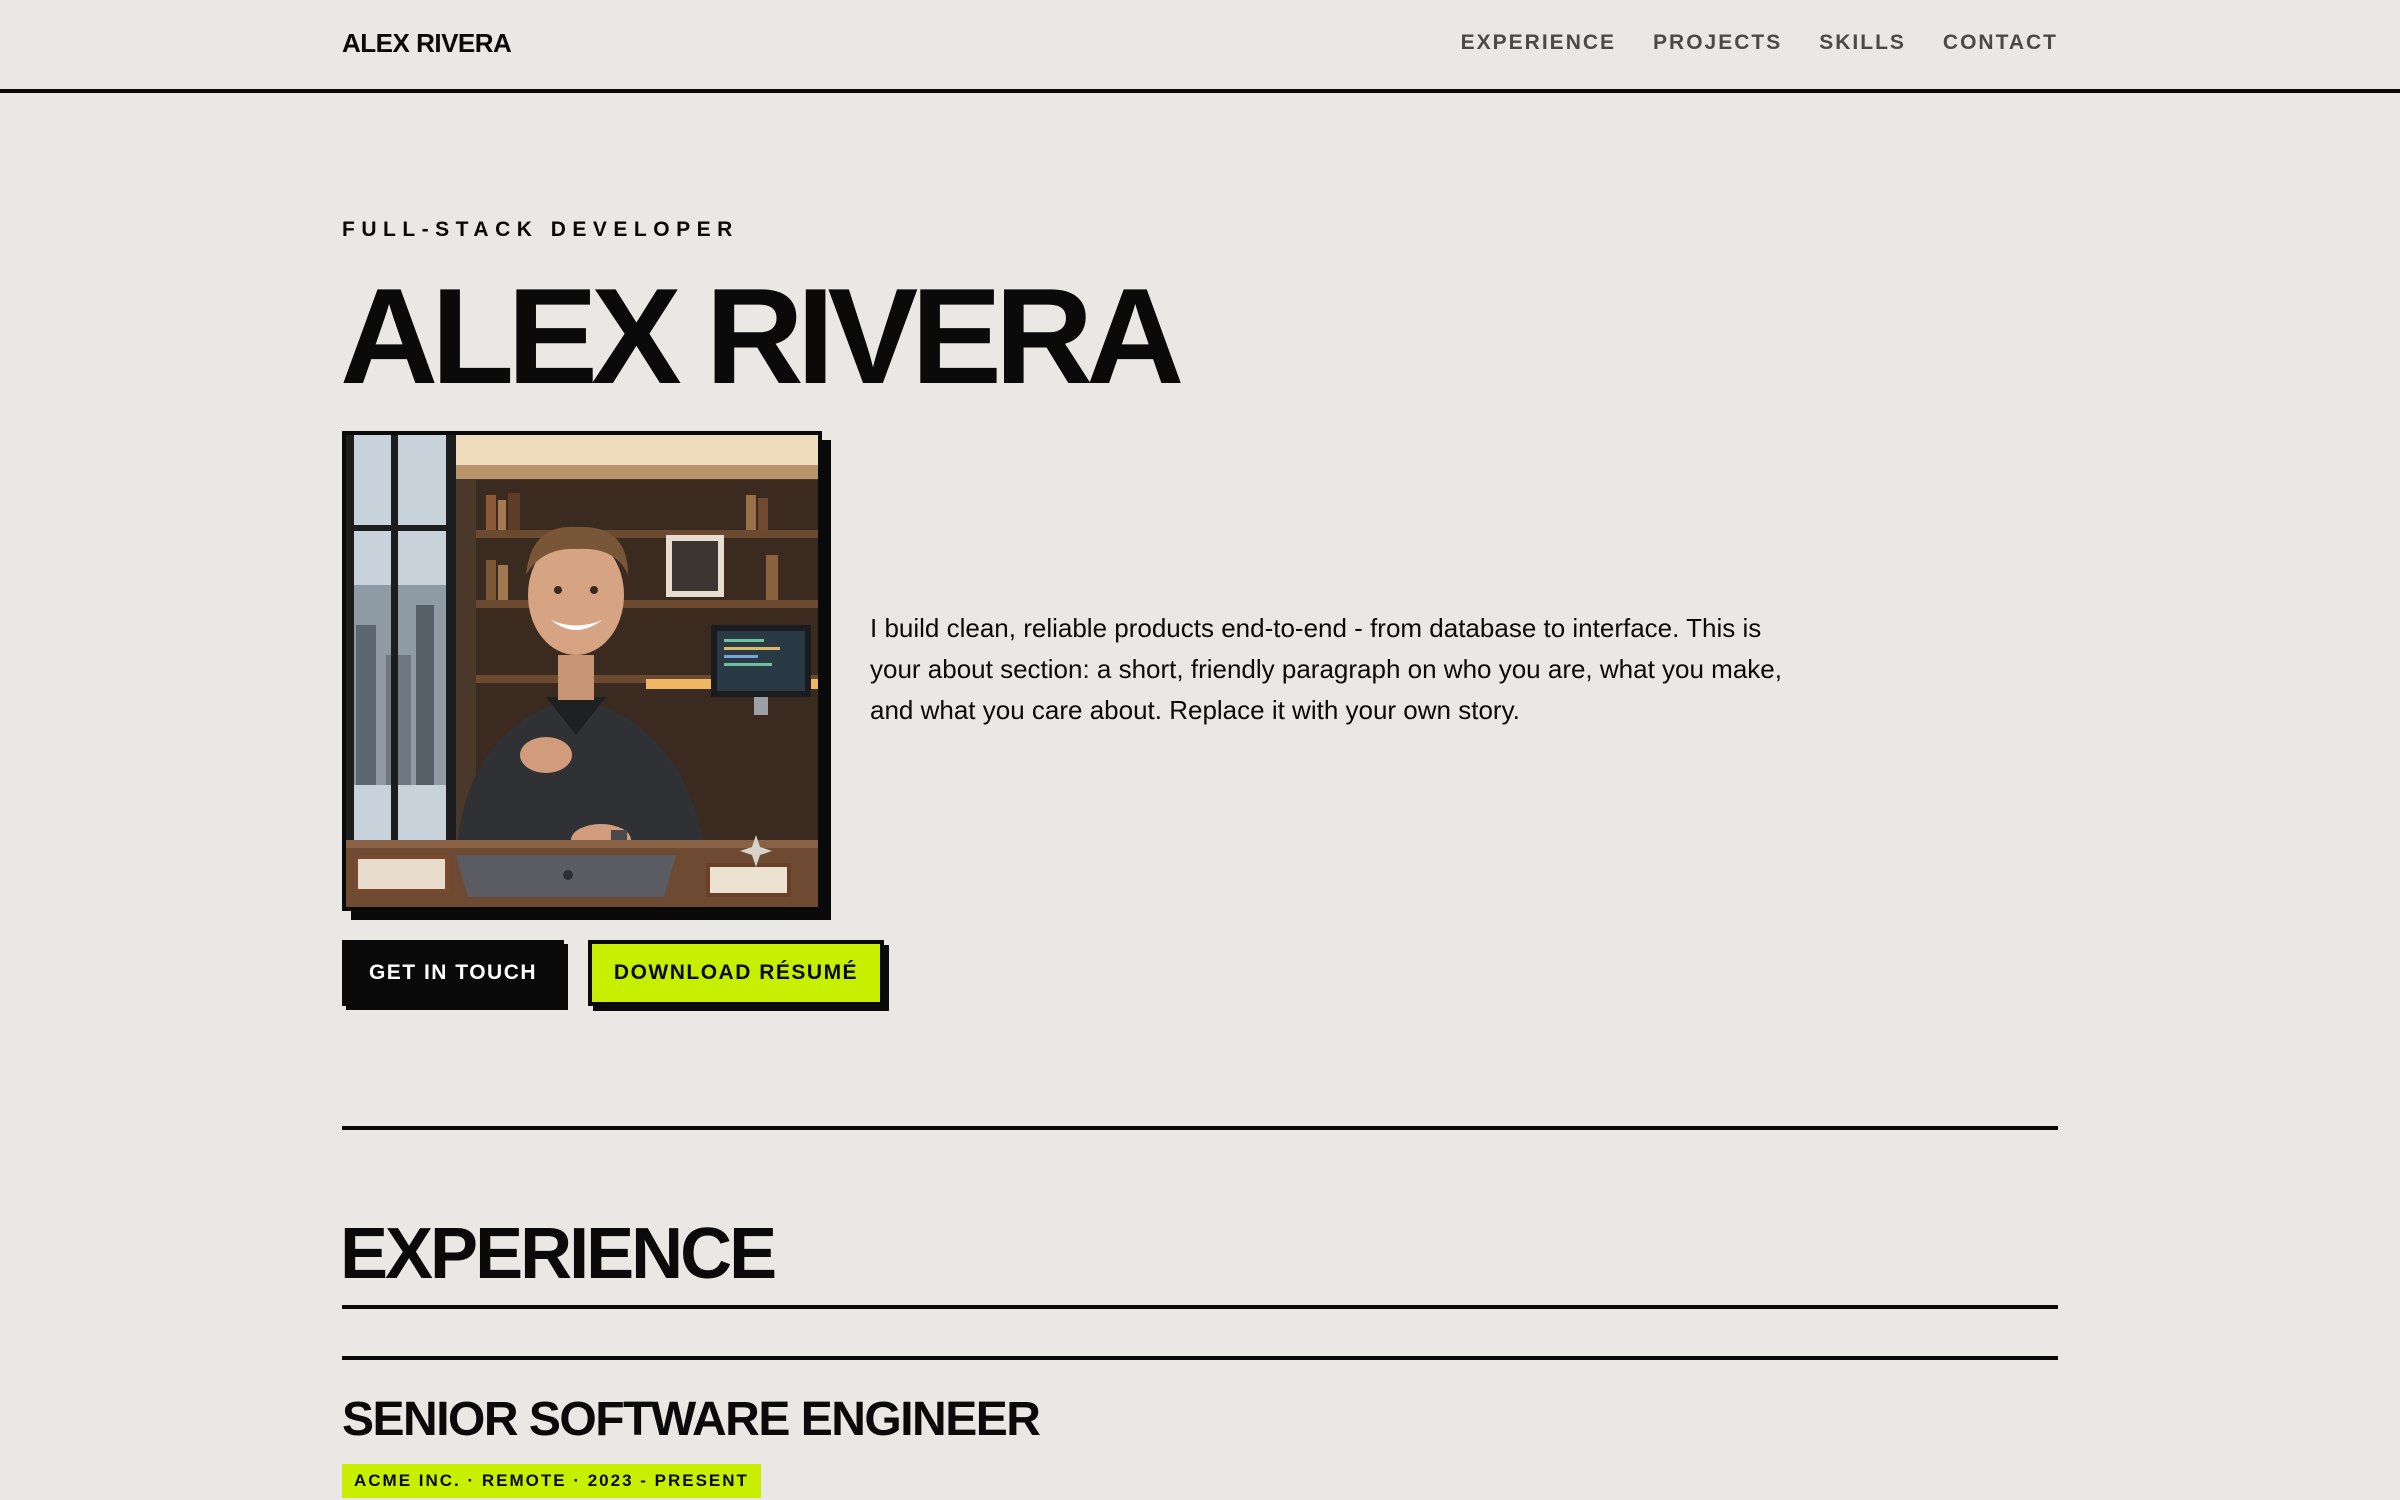 Image resolution: width=2400 pixels, height=1500 pixels. What do you see at coordinates (1200, 1307) in the screenshot?
I see `experience-heading-underline` at bounding box center [1200, 1307].